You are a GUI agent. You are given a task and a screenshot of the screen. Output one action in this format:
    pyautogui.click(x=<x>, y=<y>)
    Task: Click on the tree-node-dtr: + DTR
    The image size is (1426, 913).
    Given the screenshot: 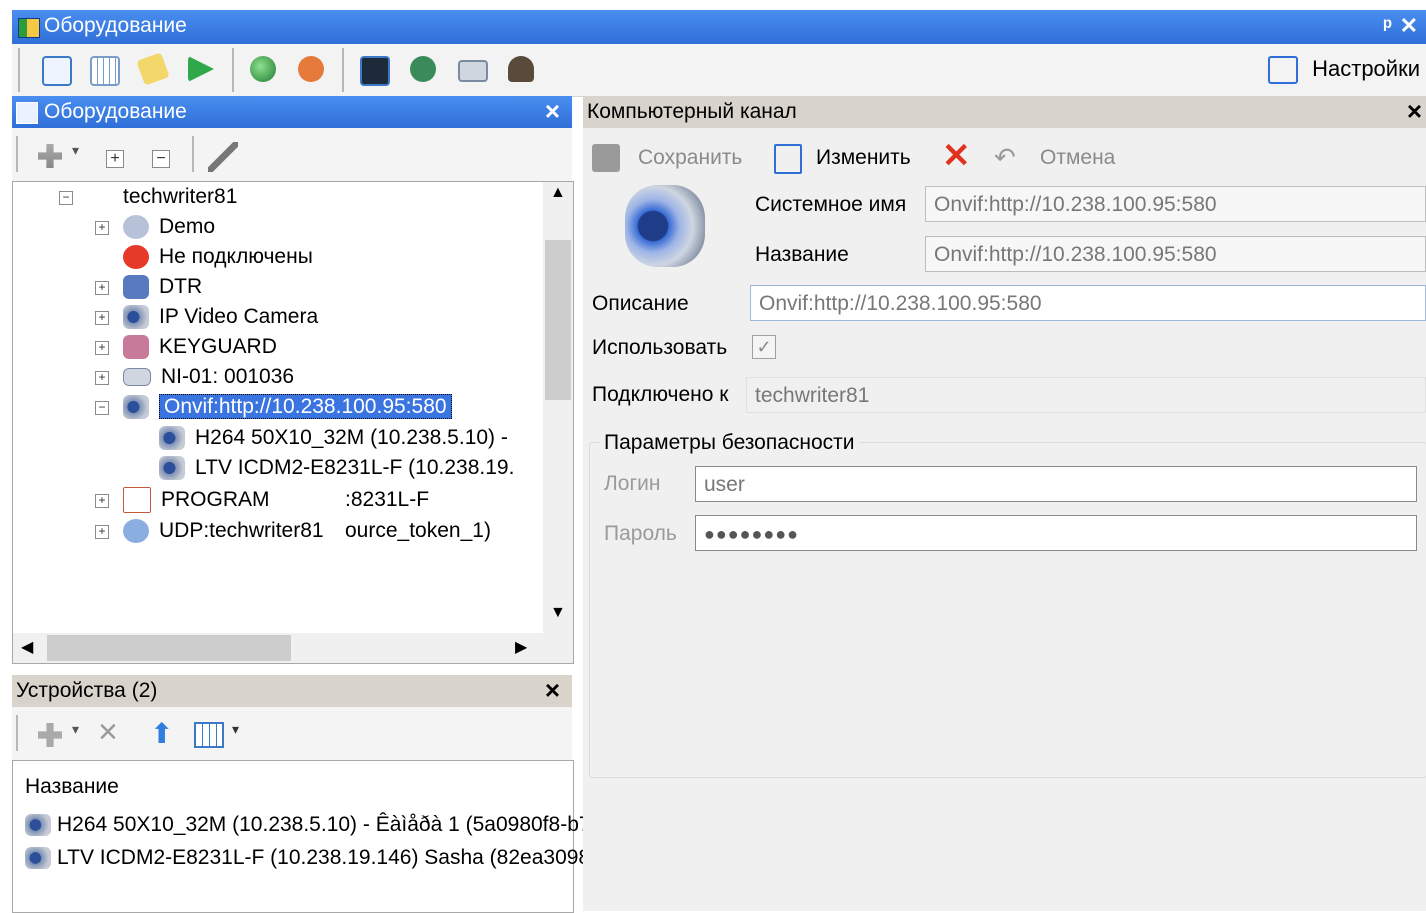 What is the action you would take?
    pyautogui.click(x=148, y=287)
    